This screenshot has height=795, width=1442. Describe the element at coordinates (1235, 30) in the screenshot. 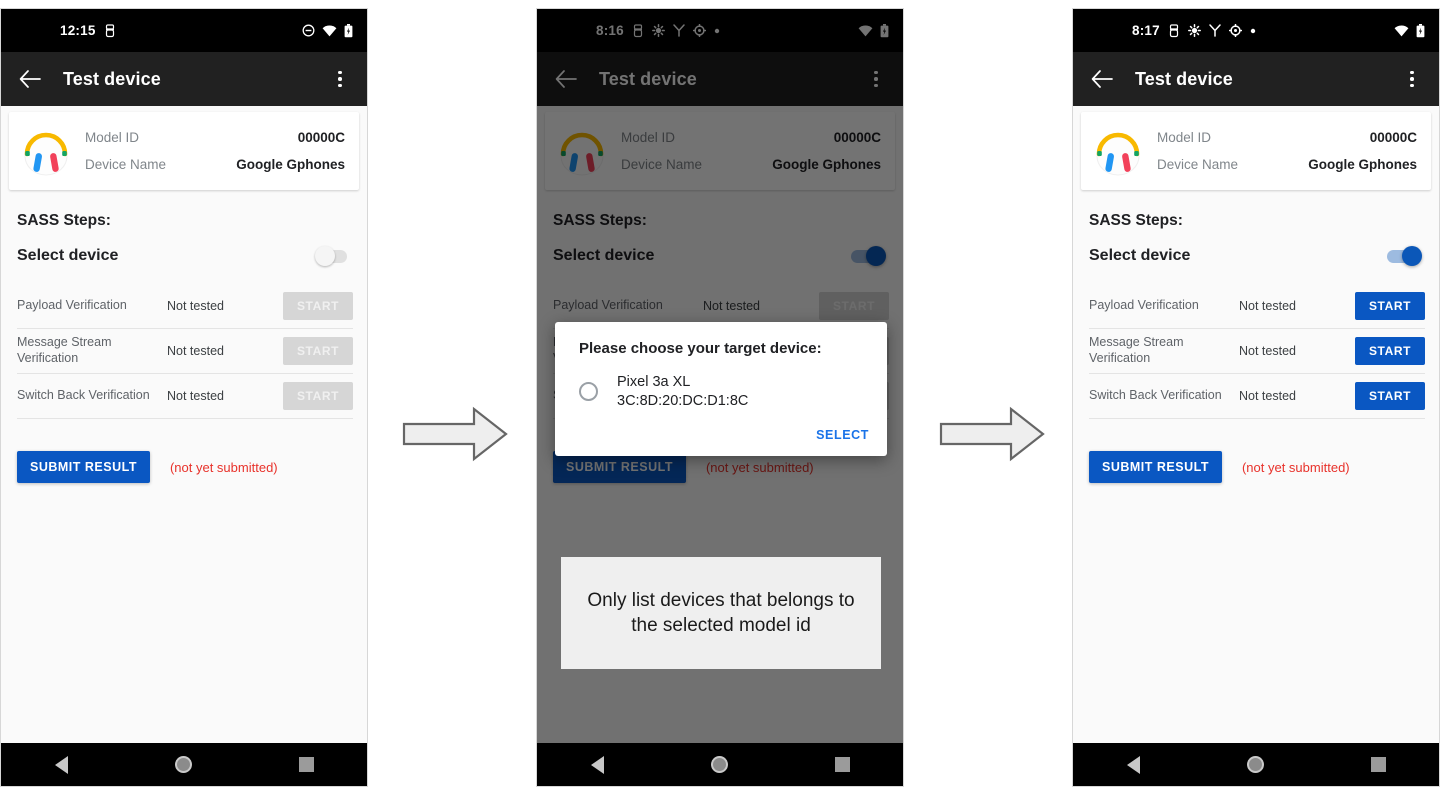

I see `settings-icon` at that location.